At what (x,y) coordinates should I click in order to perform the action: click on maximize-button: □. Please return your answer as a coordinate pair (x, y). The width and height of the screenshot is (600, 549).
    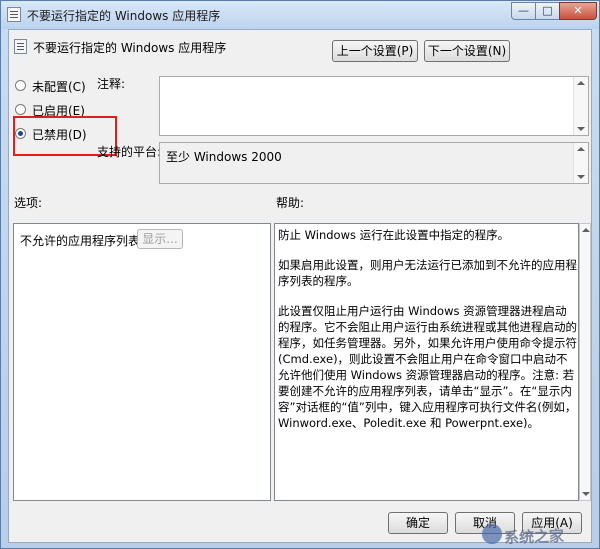
    Looking at the image, I should click on (547, 11).